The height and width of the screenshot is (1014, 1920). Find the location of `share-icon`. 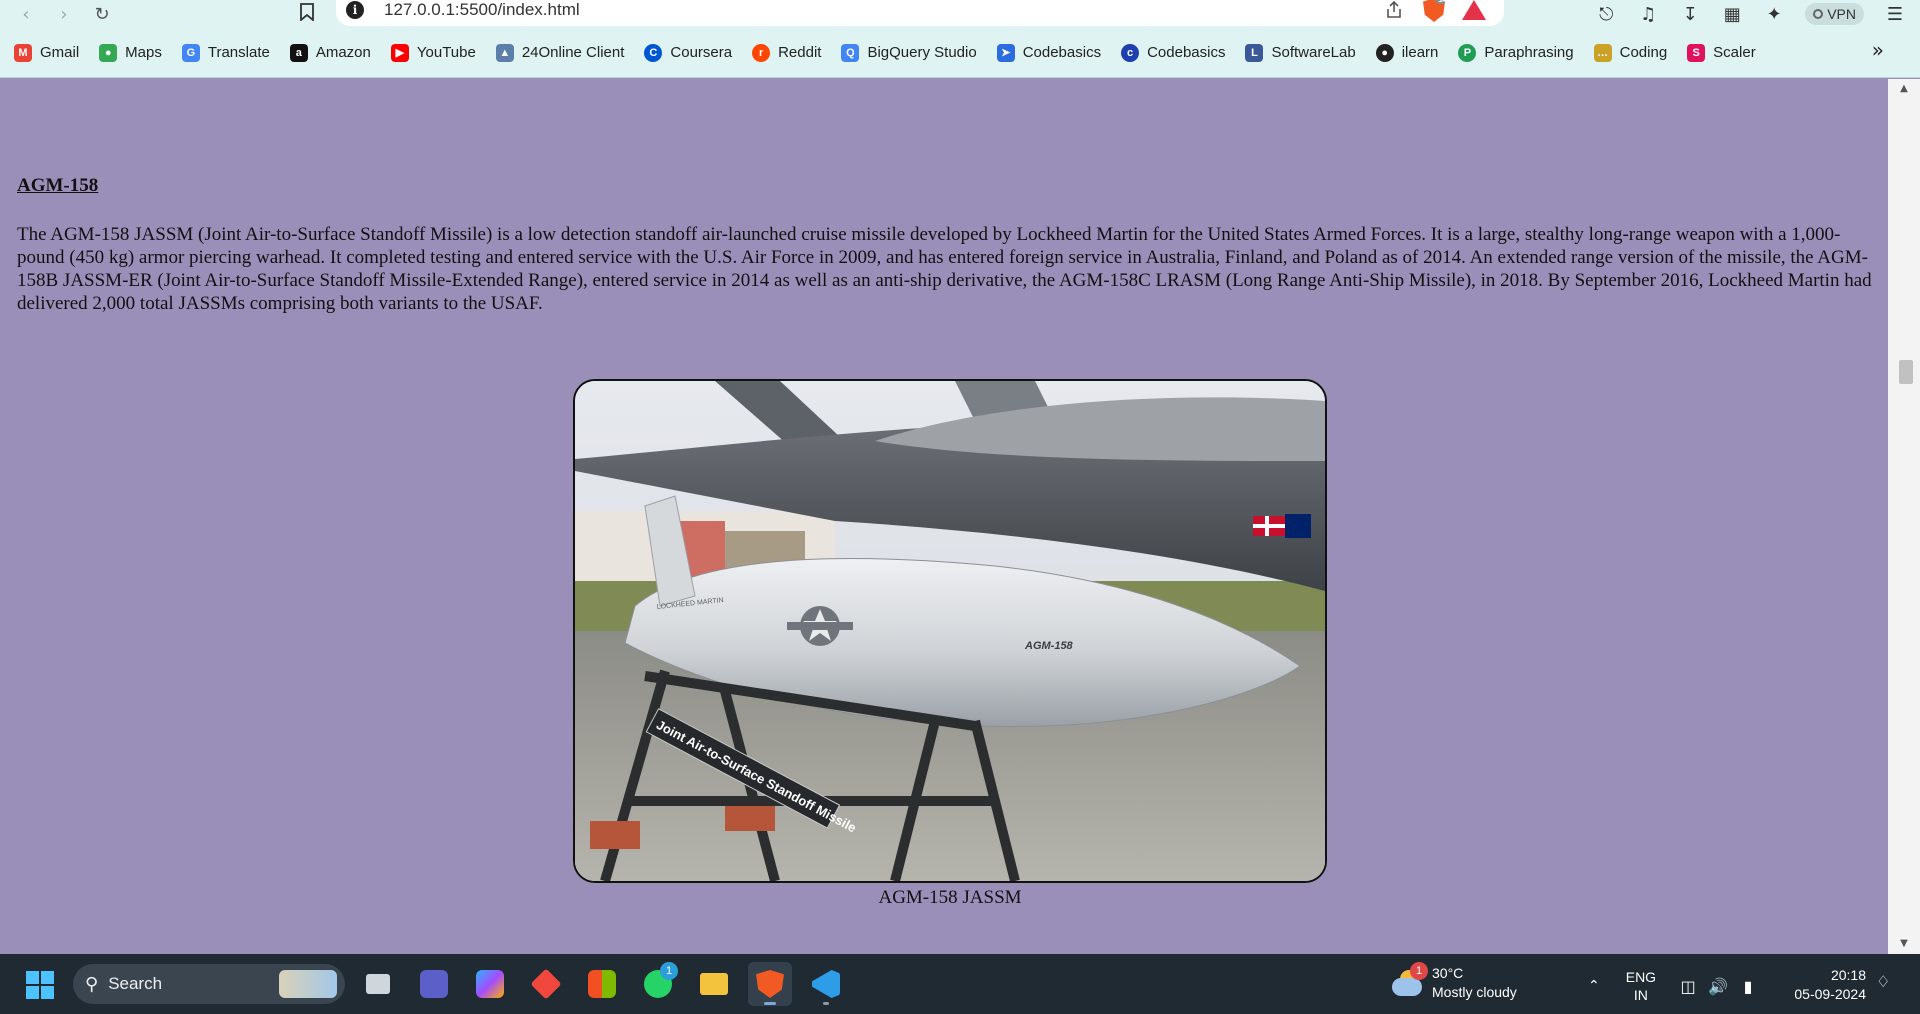

share-icon is located at coordinates (1394, 11).